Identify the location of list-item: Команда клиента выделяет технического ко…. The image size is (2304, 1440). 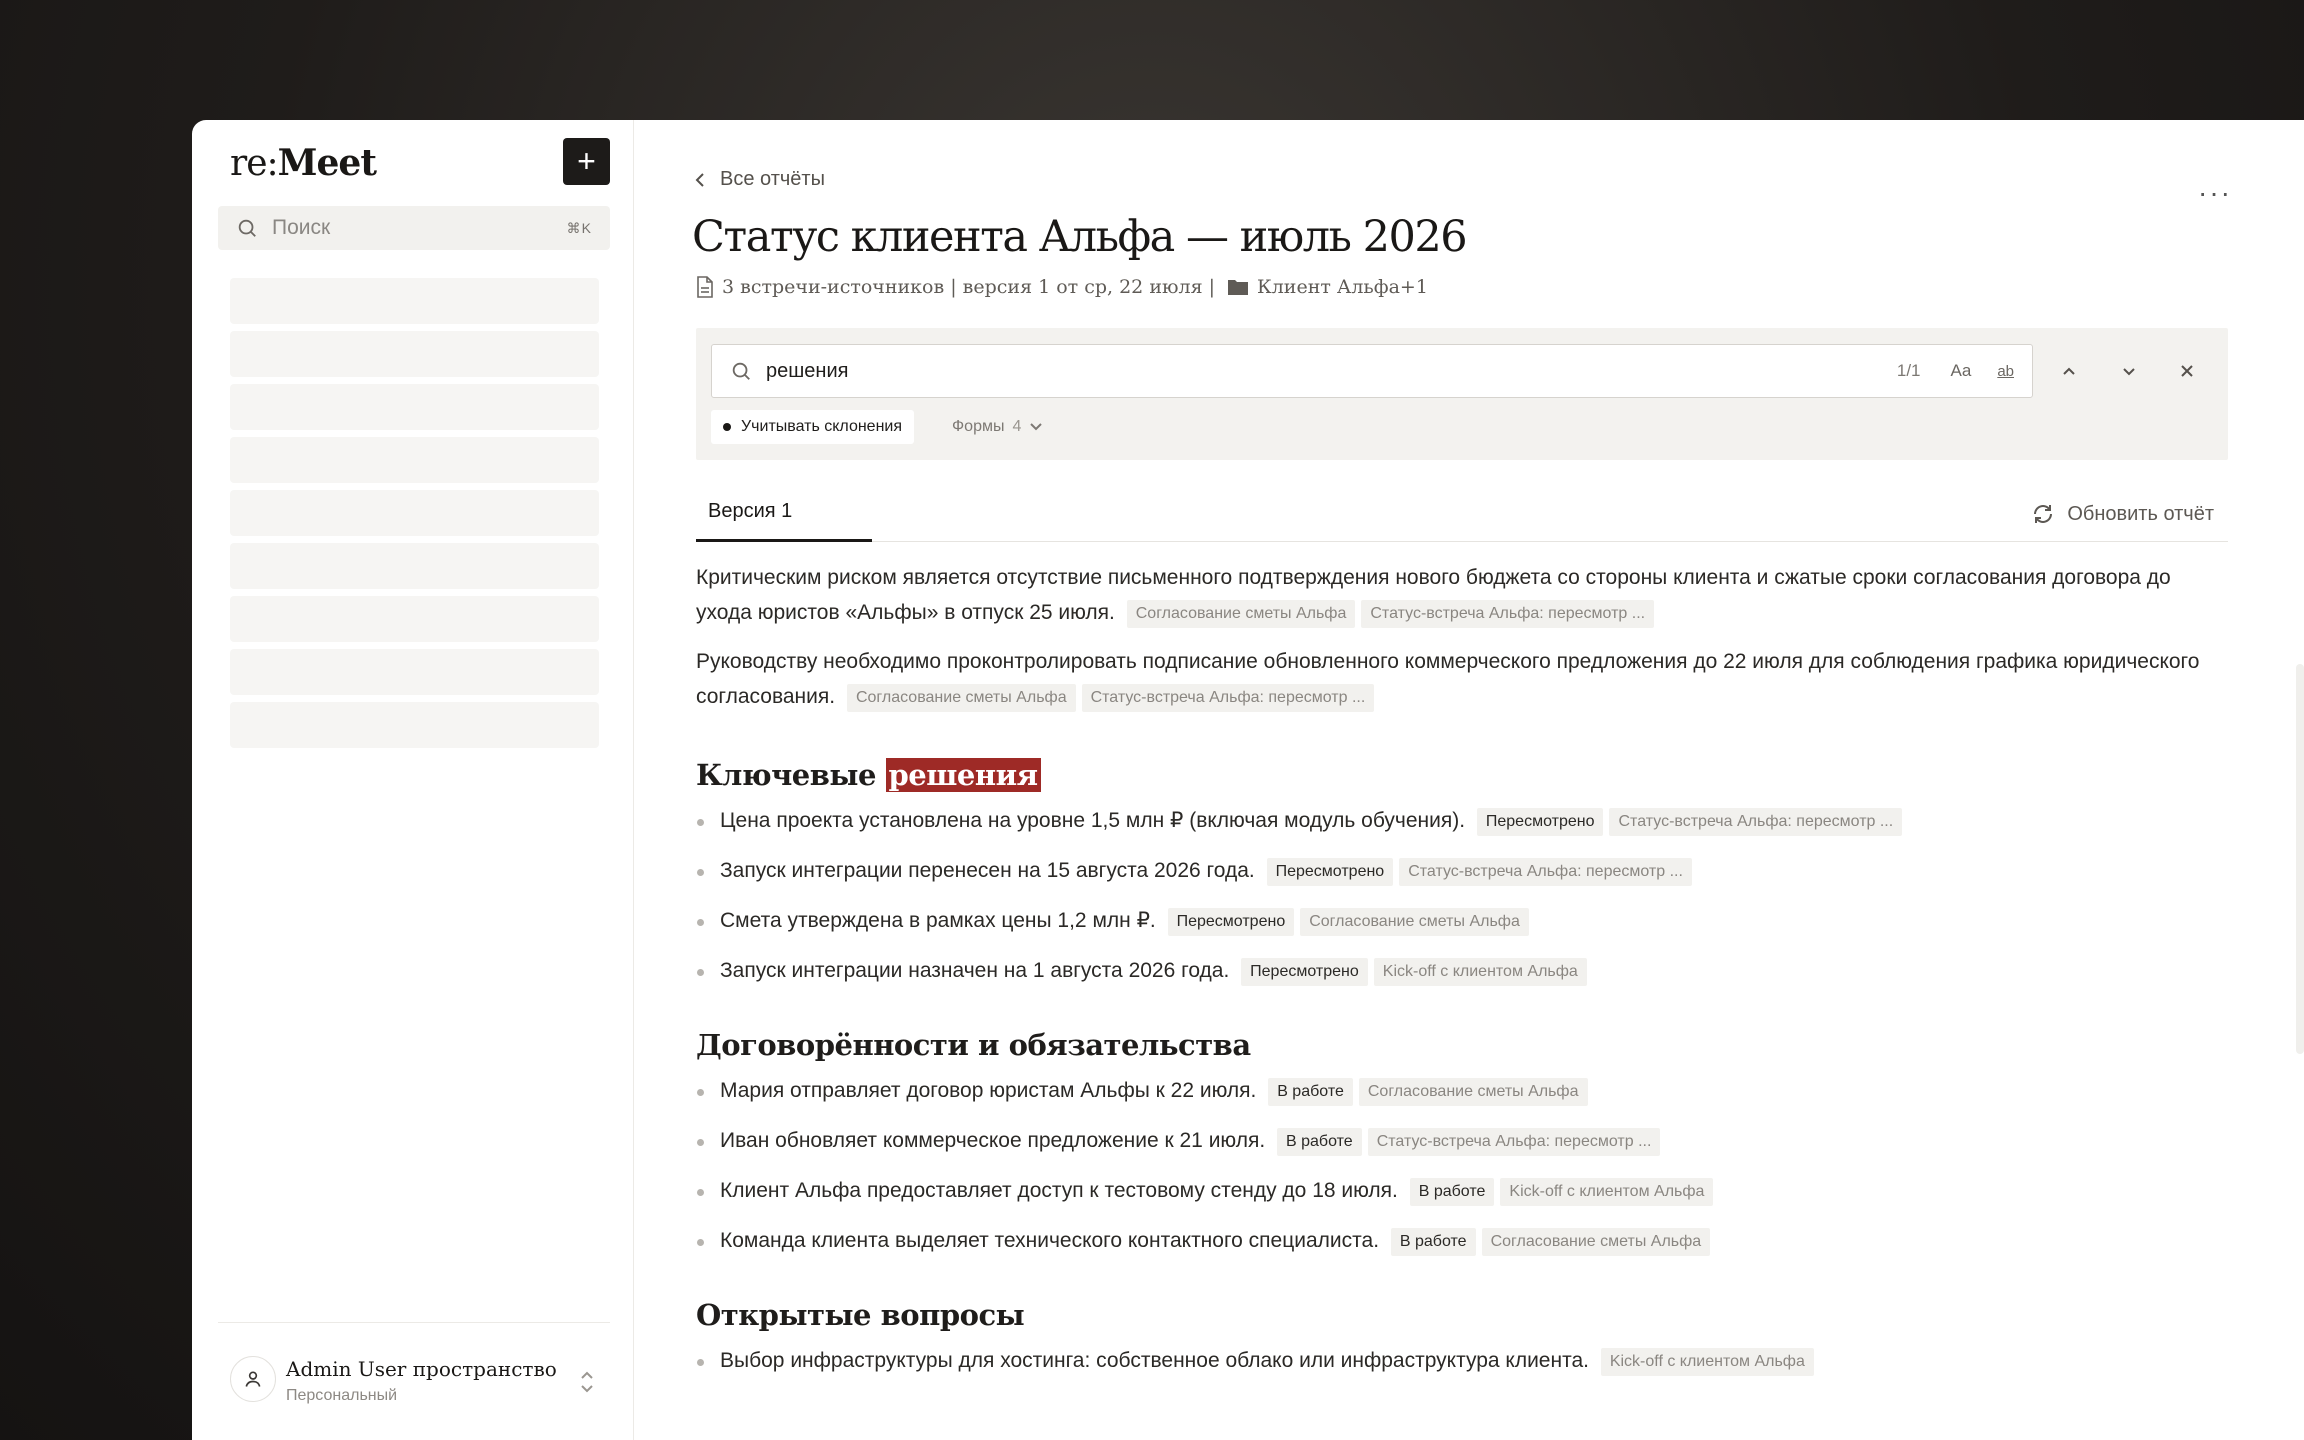
(1456, 1241).